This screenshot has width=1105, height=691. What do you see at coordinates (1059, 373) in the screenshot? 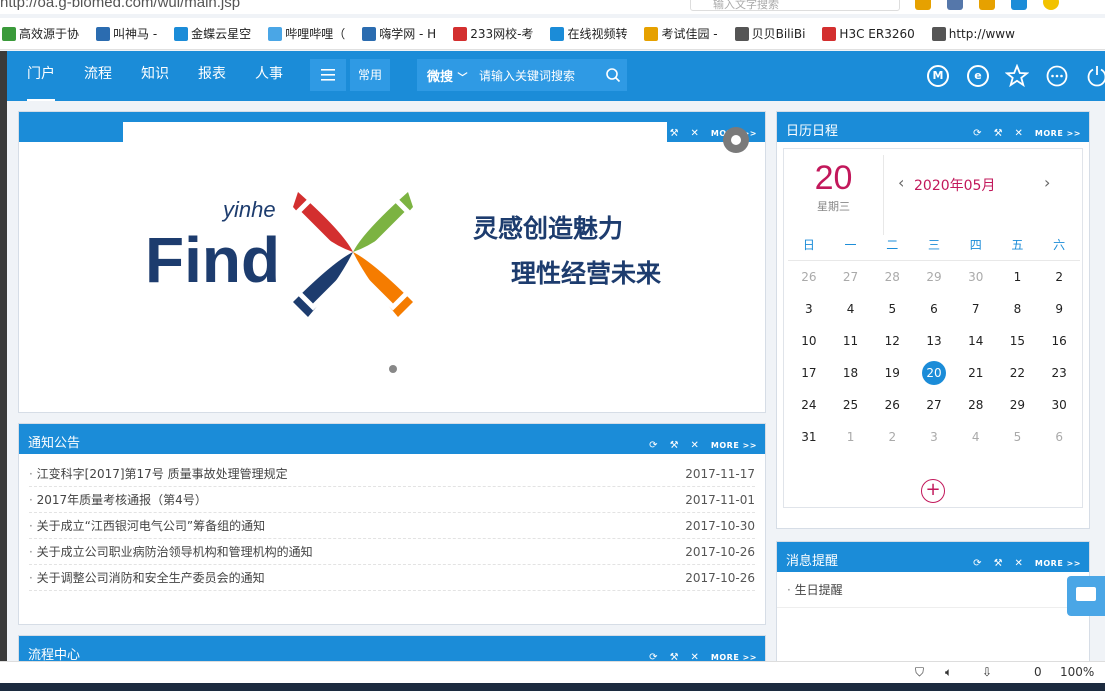
I see `calendar-day-cell: 23` at bounding box center [1059, 373].